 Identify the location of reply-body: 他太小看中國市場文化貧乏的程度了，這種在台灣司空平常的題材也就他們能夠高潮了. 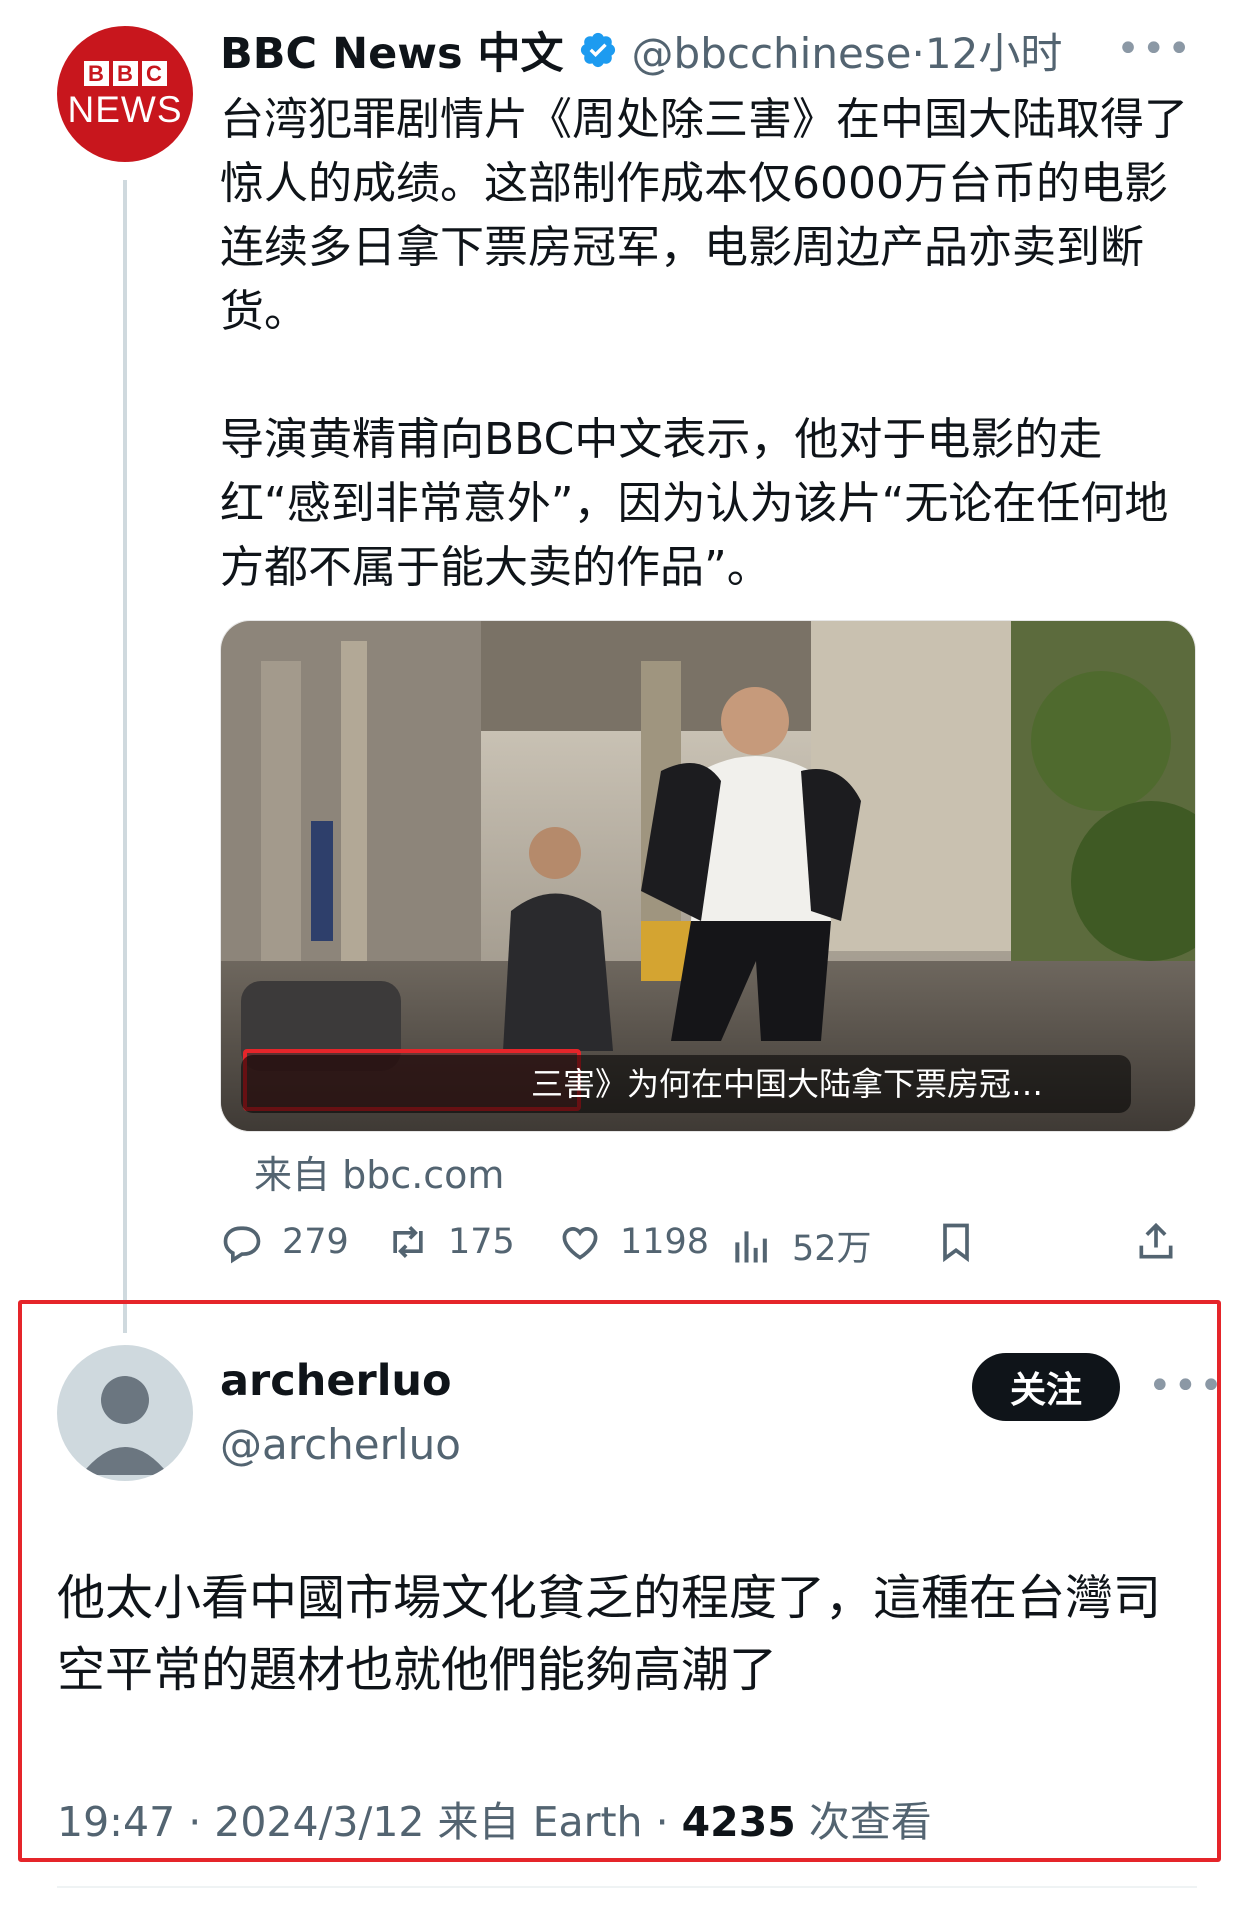
(609, 1634).